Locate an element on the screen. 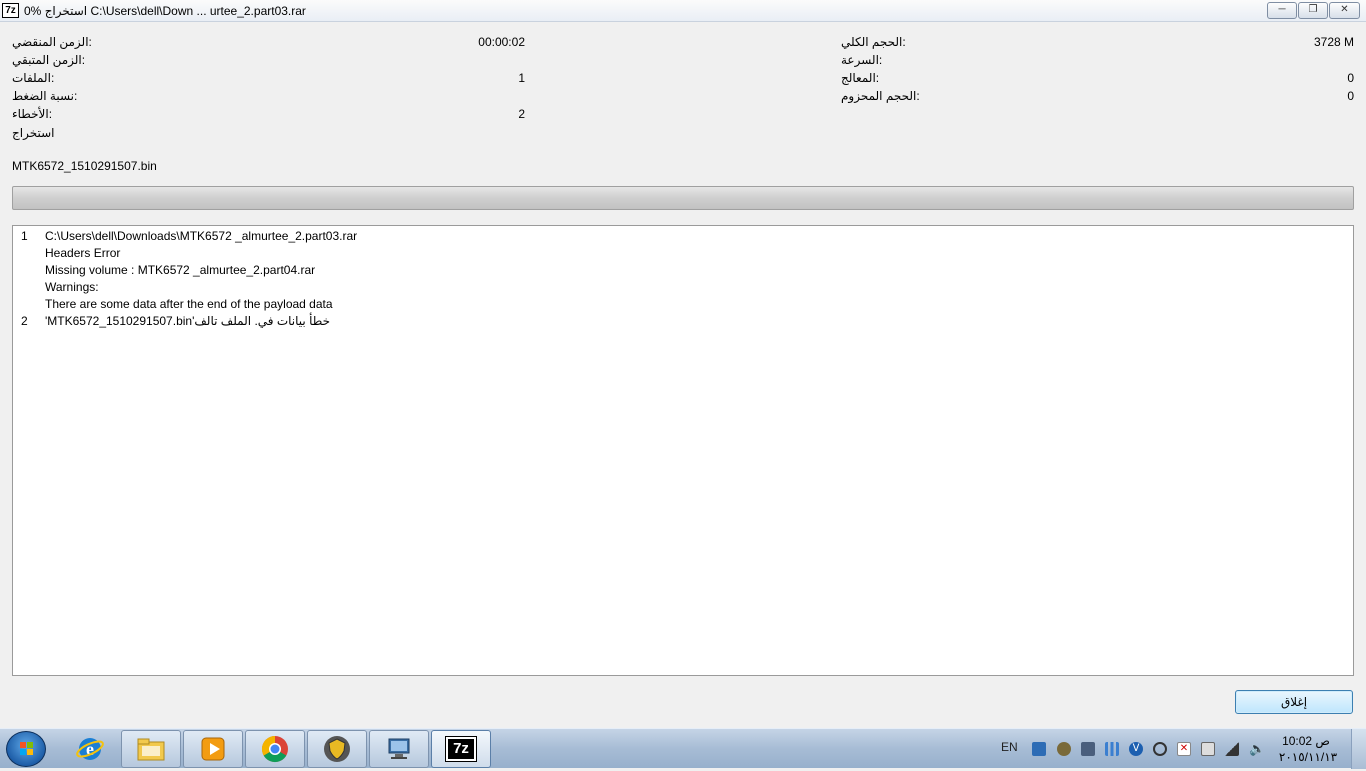 The height and width of the screenshot is (771, 1366). taskbar-chrome is located at coordinates (275, 749).